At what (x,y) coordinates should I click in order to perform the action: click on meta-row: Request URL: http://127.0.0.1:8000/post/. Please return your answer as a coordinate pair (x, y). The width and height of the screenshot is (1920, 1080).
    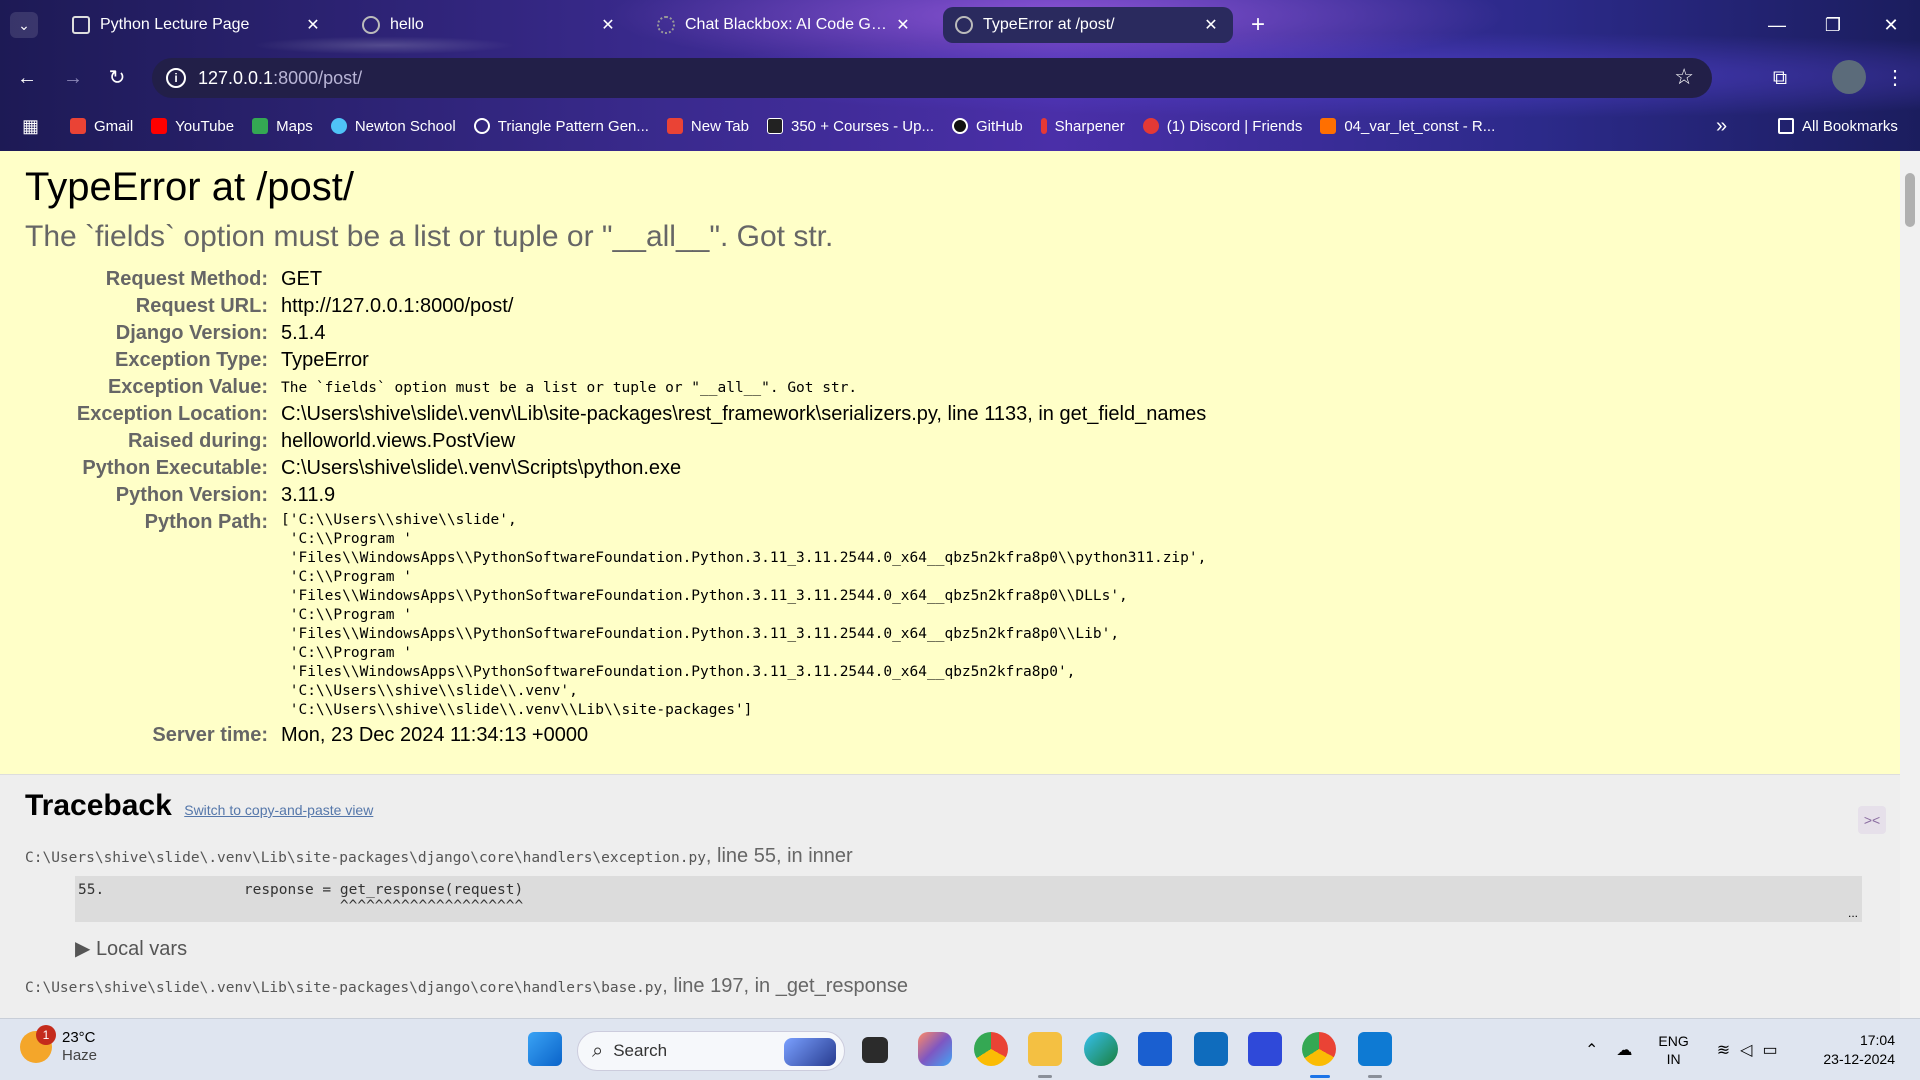
    Looking at the image, I should click on (615, 306).